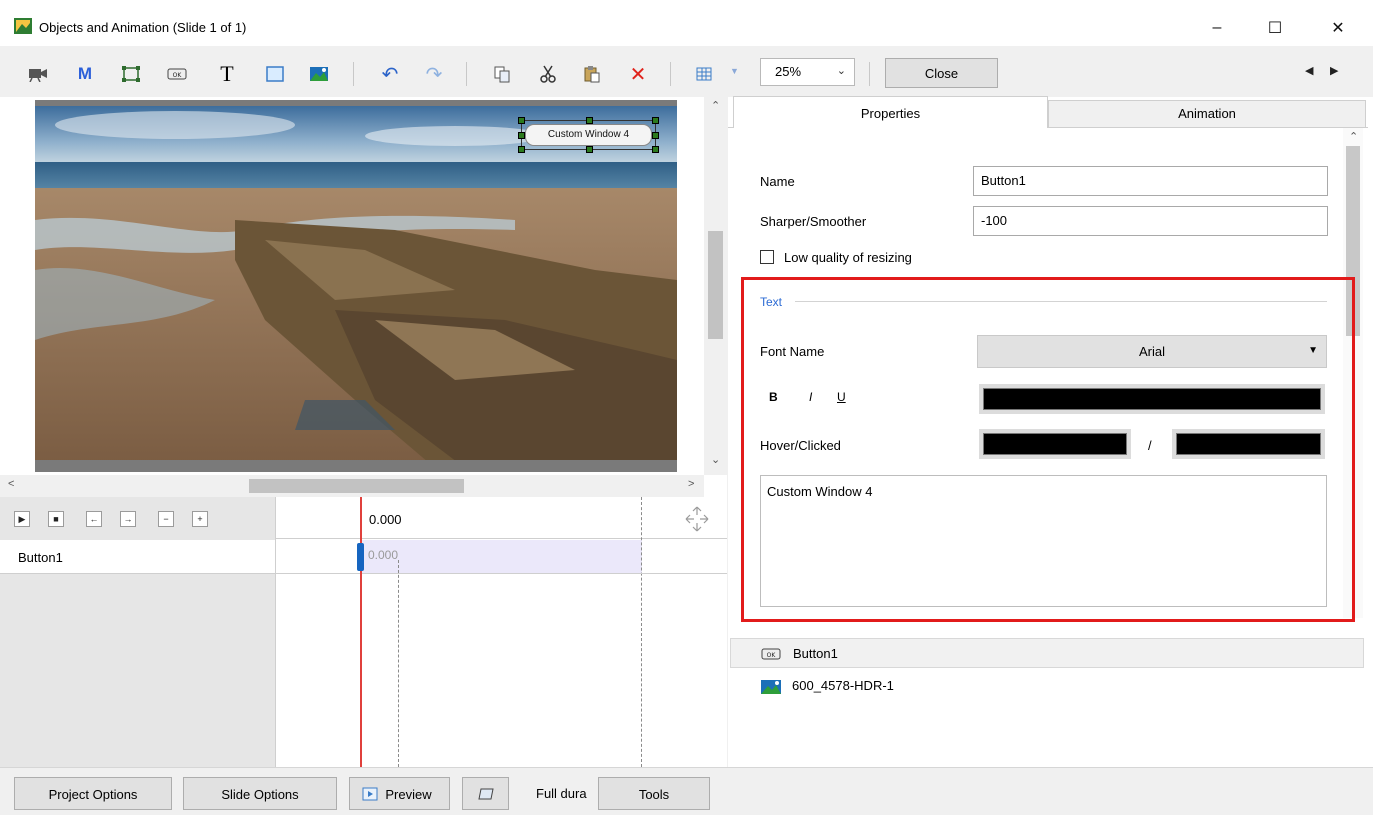  I want to click on rectangle-icon, so click(275, 74).